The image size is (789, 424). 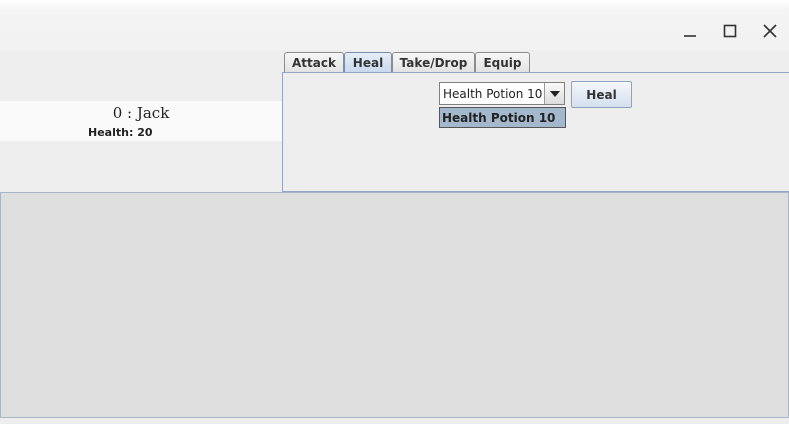 I want to click on maximize-icon, so click(x=730, y=31).